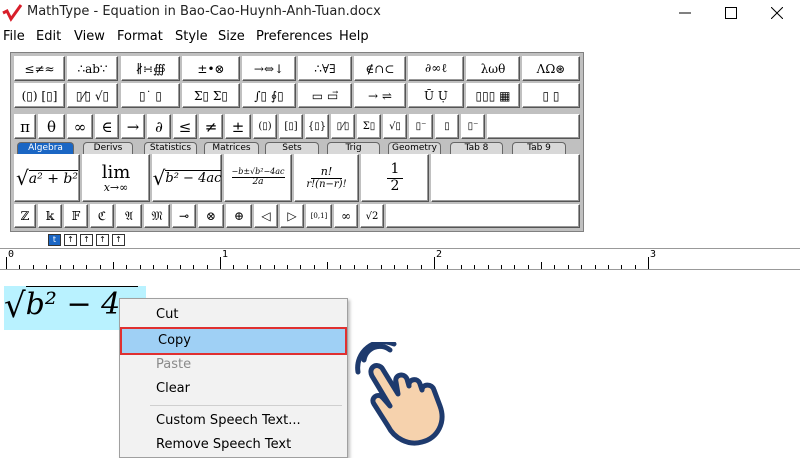 Image resolution: width=800 pixels, height=458 pixels. What do you see at coordinates (70, 240) in the screenshot?
I see `nudge-button-2: ↑` at bounding box center [70, 240].